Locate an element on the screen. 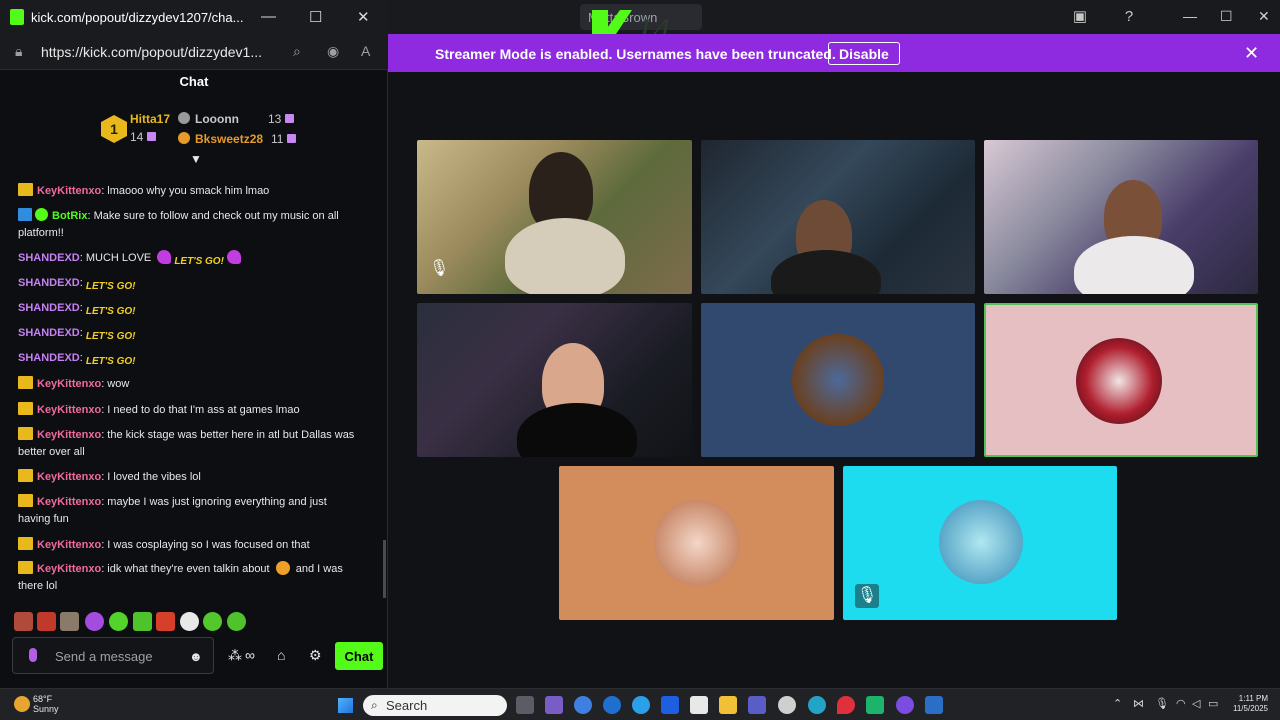 The height and width of the screenshot is (720, 1280). participant-body is located at coordinates (826, 272).